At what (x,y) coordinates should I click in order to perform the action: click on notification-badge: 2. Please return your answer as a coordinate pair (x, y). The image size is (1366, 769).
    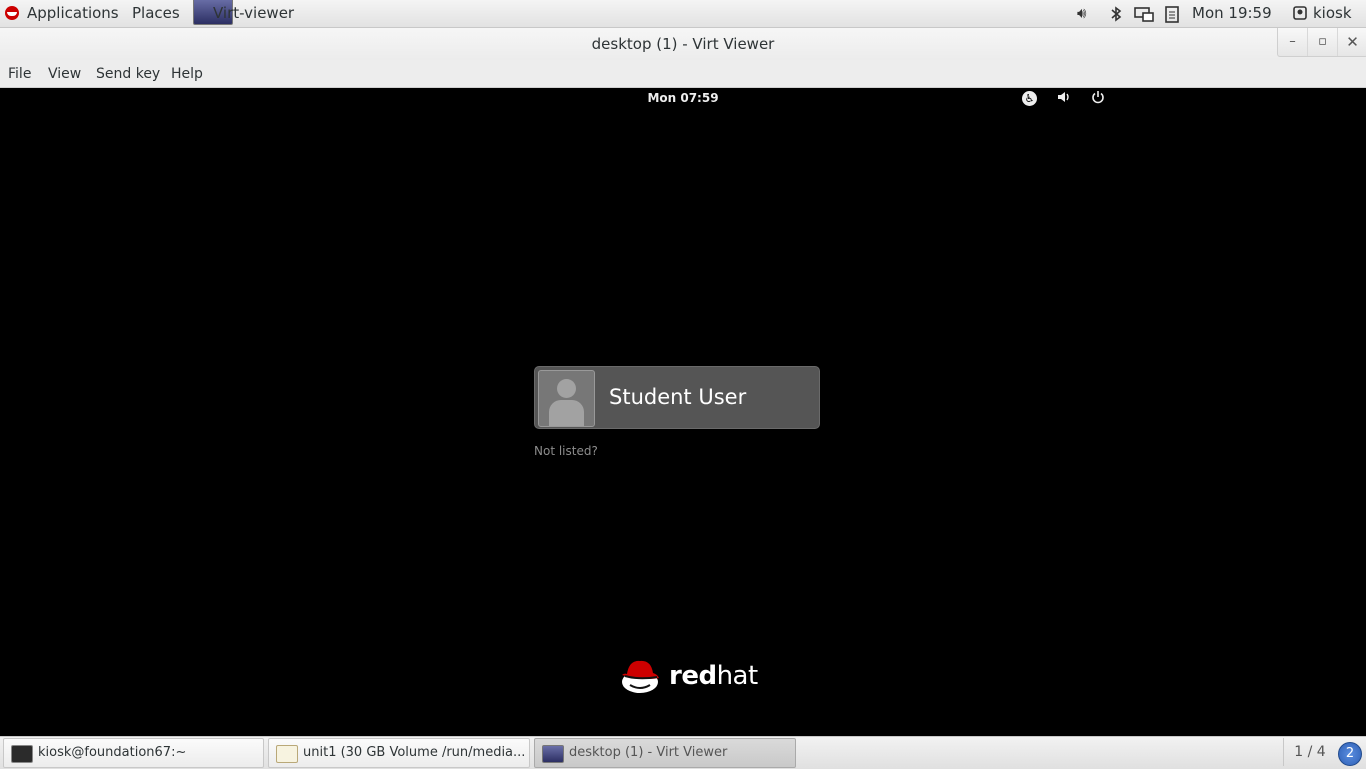
    Looking at the image, I should click on (1350, 754).